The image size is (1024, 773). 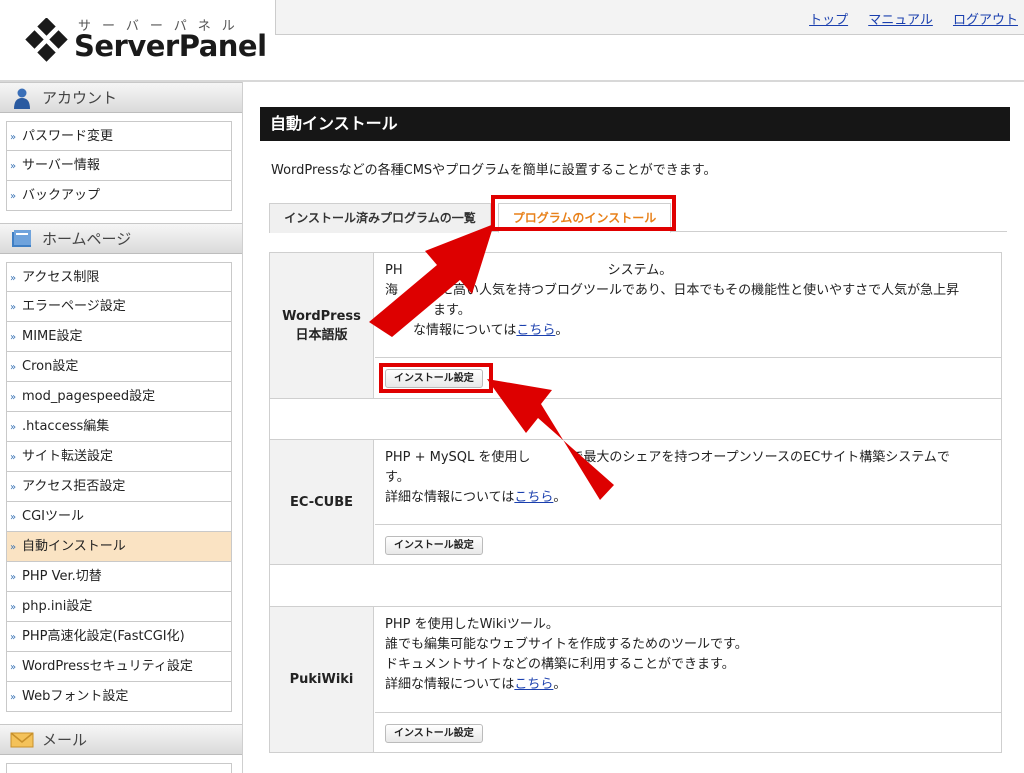 I want to click on annotation-arrows, so click(x=491, y=362).